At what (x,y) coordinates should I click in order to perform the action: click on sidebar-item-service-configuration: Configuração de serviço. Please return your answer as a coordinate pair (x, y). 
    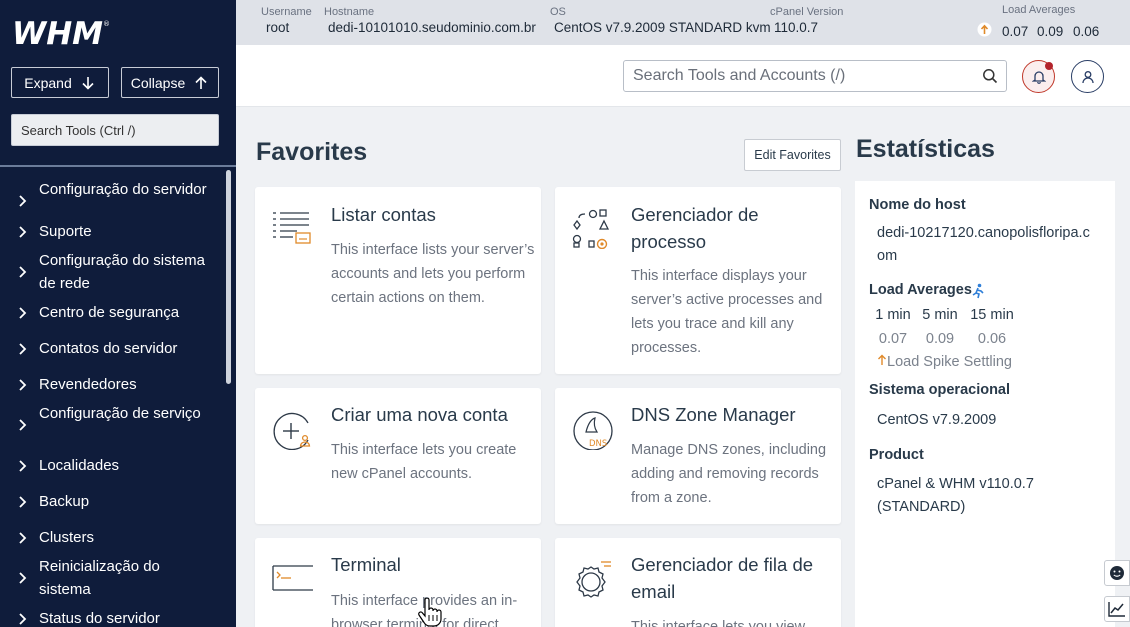
    Looking at the image, I should click on (113, 425).